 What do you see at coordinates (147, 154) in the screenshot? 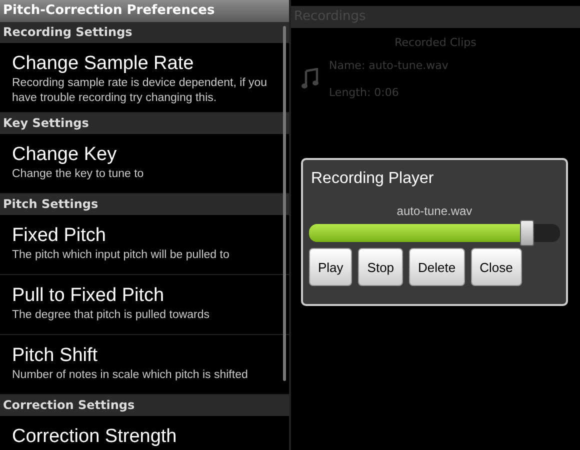
I see `preference-title: Change Key` at bounding box center [147, 154].